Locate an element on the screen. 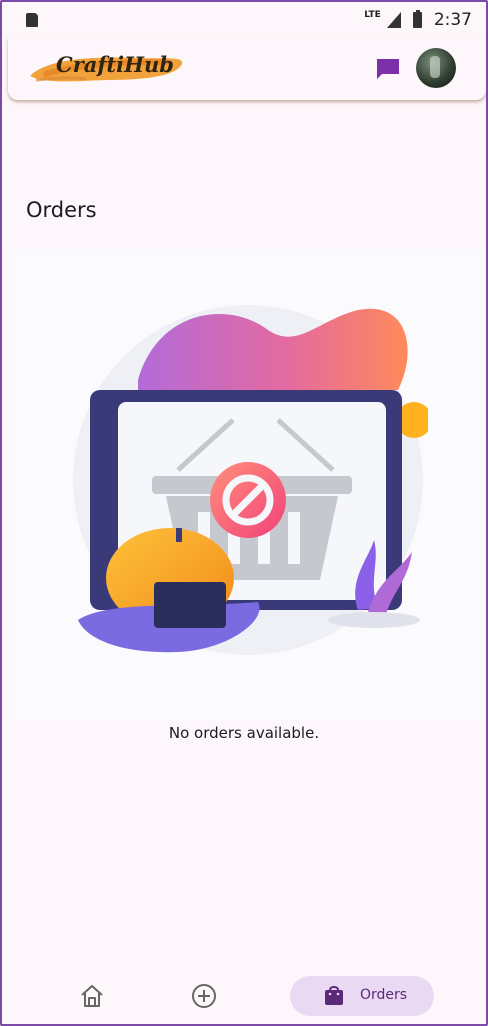 This screenshot has height=1026, width=488. home-icon is located at coordinates (92, 996).